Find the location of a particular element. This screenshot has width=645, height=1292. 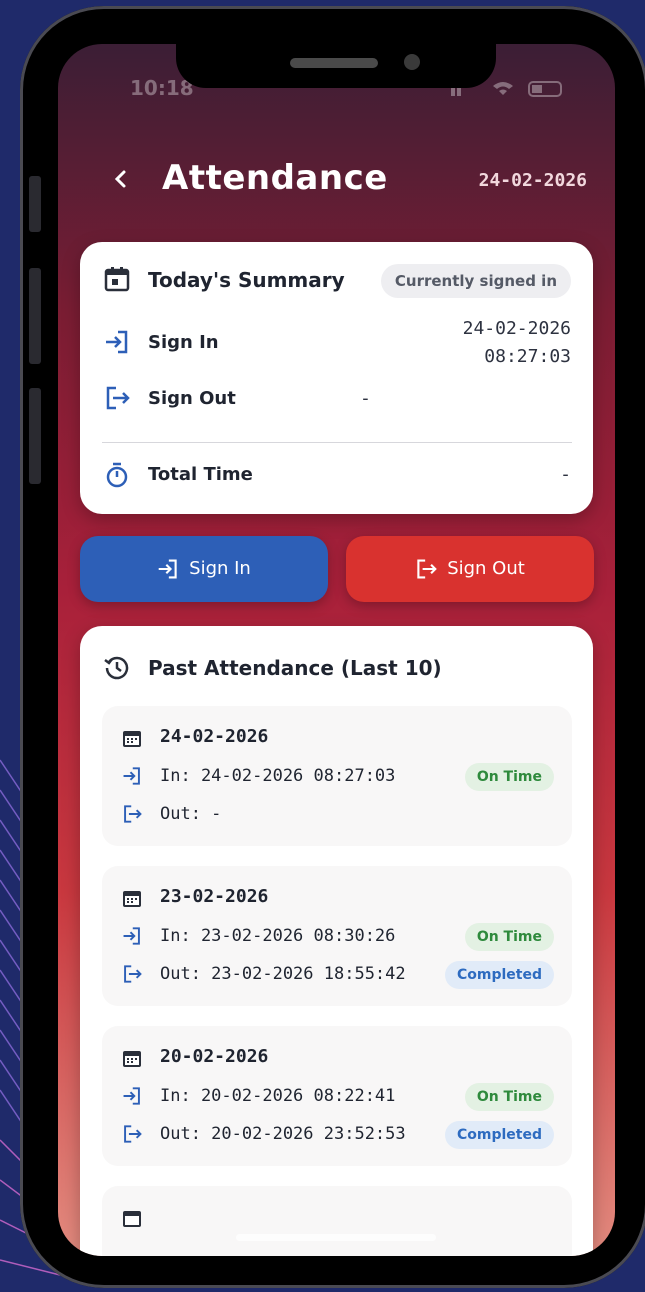

entry-out-time: Out: - is located at coordinates (191, 814).